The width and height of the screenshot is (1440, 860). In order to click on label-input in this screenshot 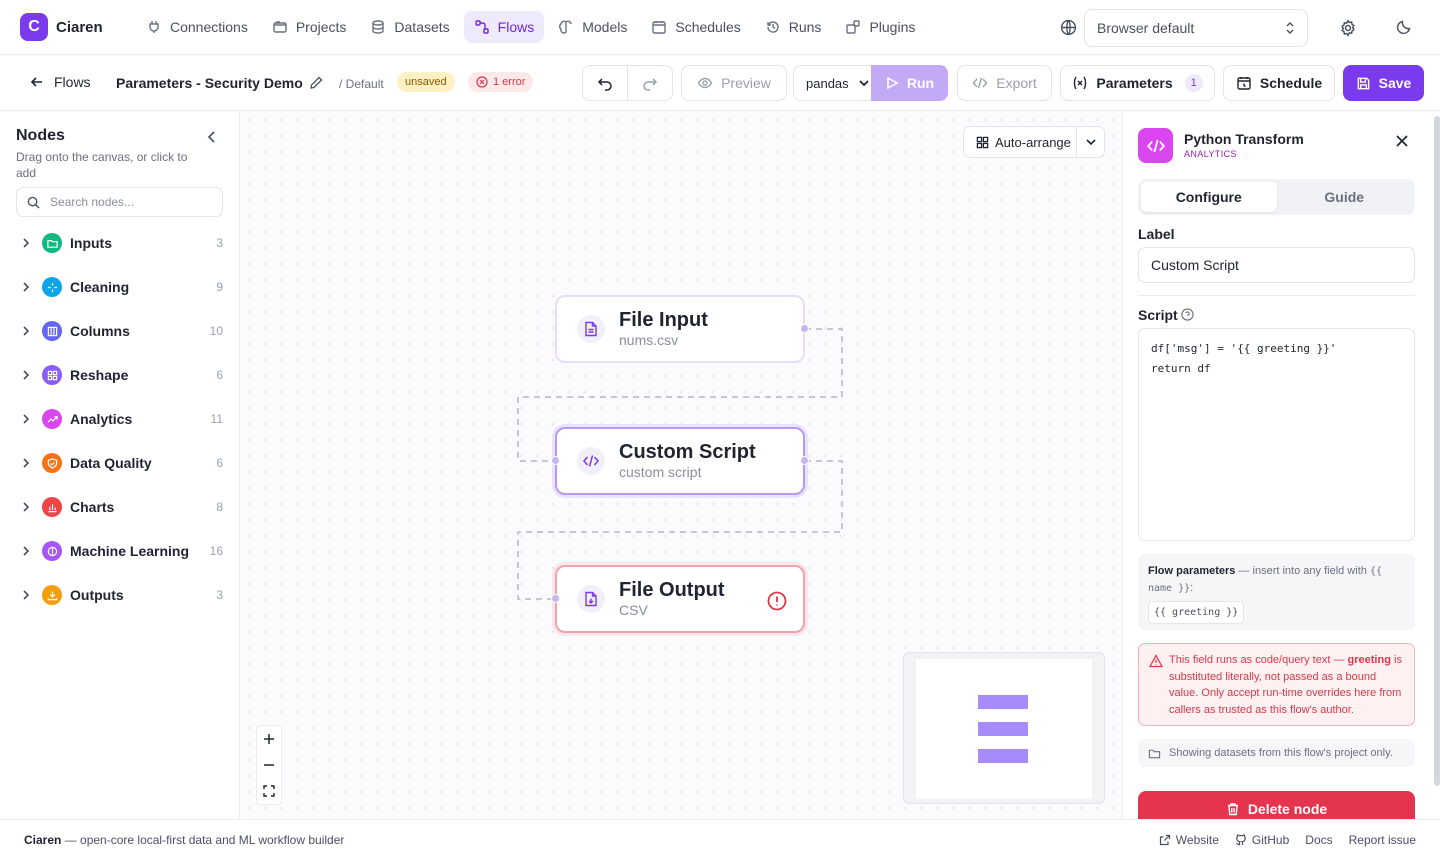, I will do `click(1276, 265)`.